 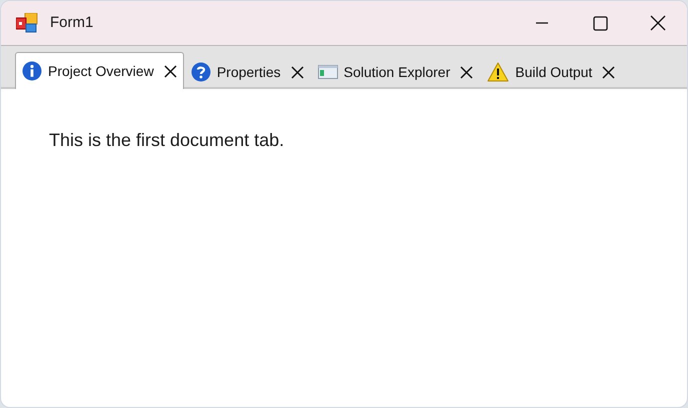 I want to click on document-tab: Properties, so click(x=247, y=71).